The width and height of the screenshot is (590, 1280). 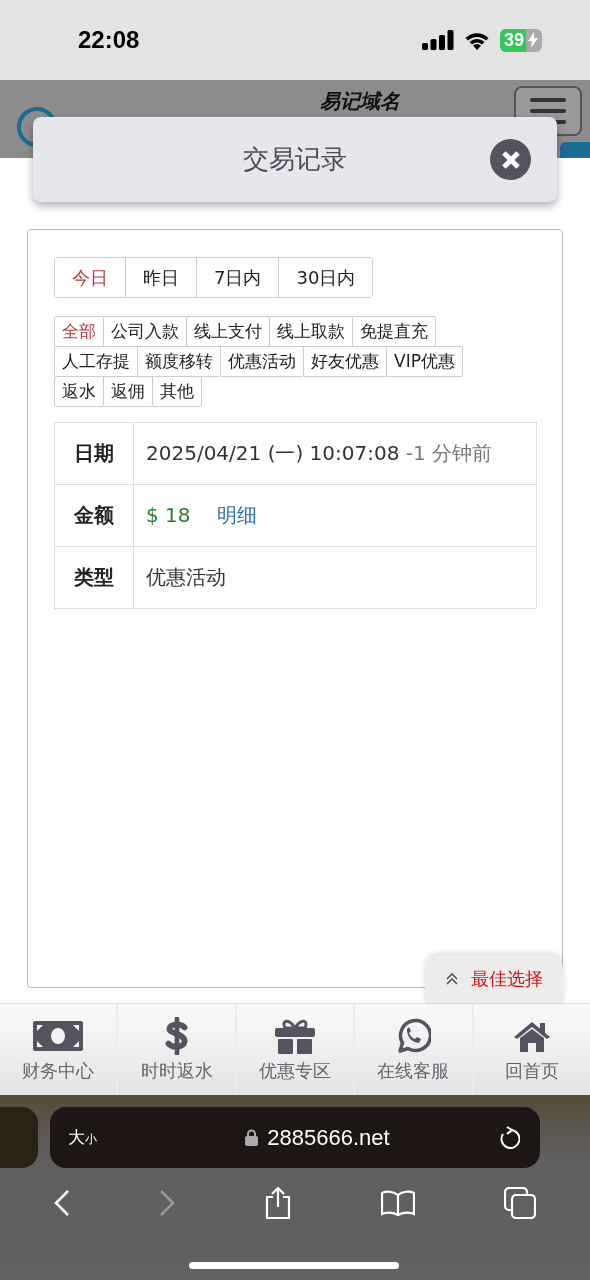 I want to click on category-filter: 公司入款, so click(x=145, y=331).